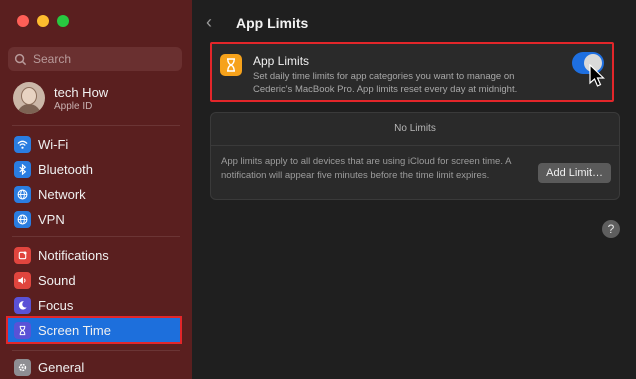  What do you see at coordinates (22, 305) in the screenshot?
I see `moon-icon` at bounding box center [22, 305].